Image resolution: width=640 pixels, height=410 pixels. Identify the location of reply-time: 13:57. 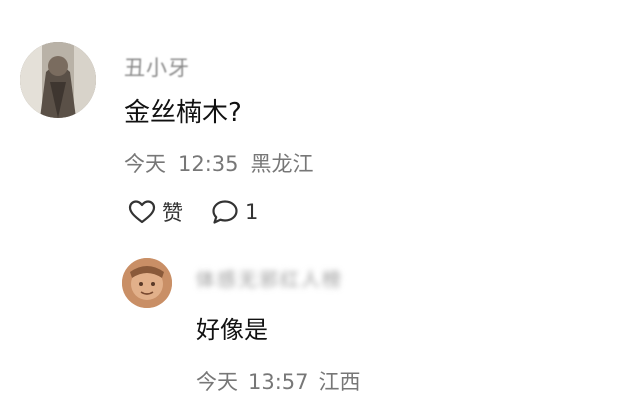
(278, 382).